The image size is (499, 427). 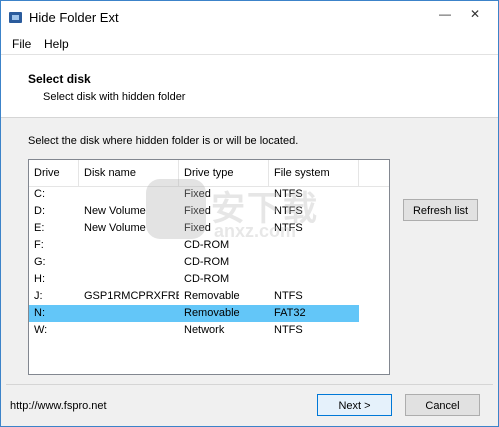 I want to click on step-subtitle: Select disk with hidden folder, so click(x=114, y=97).